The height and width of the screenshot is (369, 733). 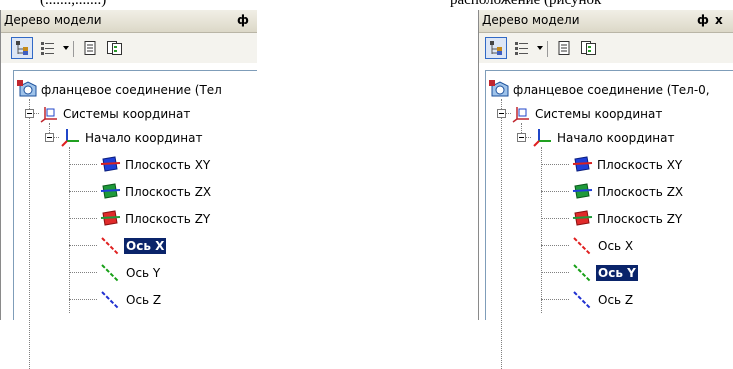 What do you see at coordinates (129, 21) in the screenshot?
I see `panel-header: Дерево модели ф` at bounding box center [129, 21].